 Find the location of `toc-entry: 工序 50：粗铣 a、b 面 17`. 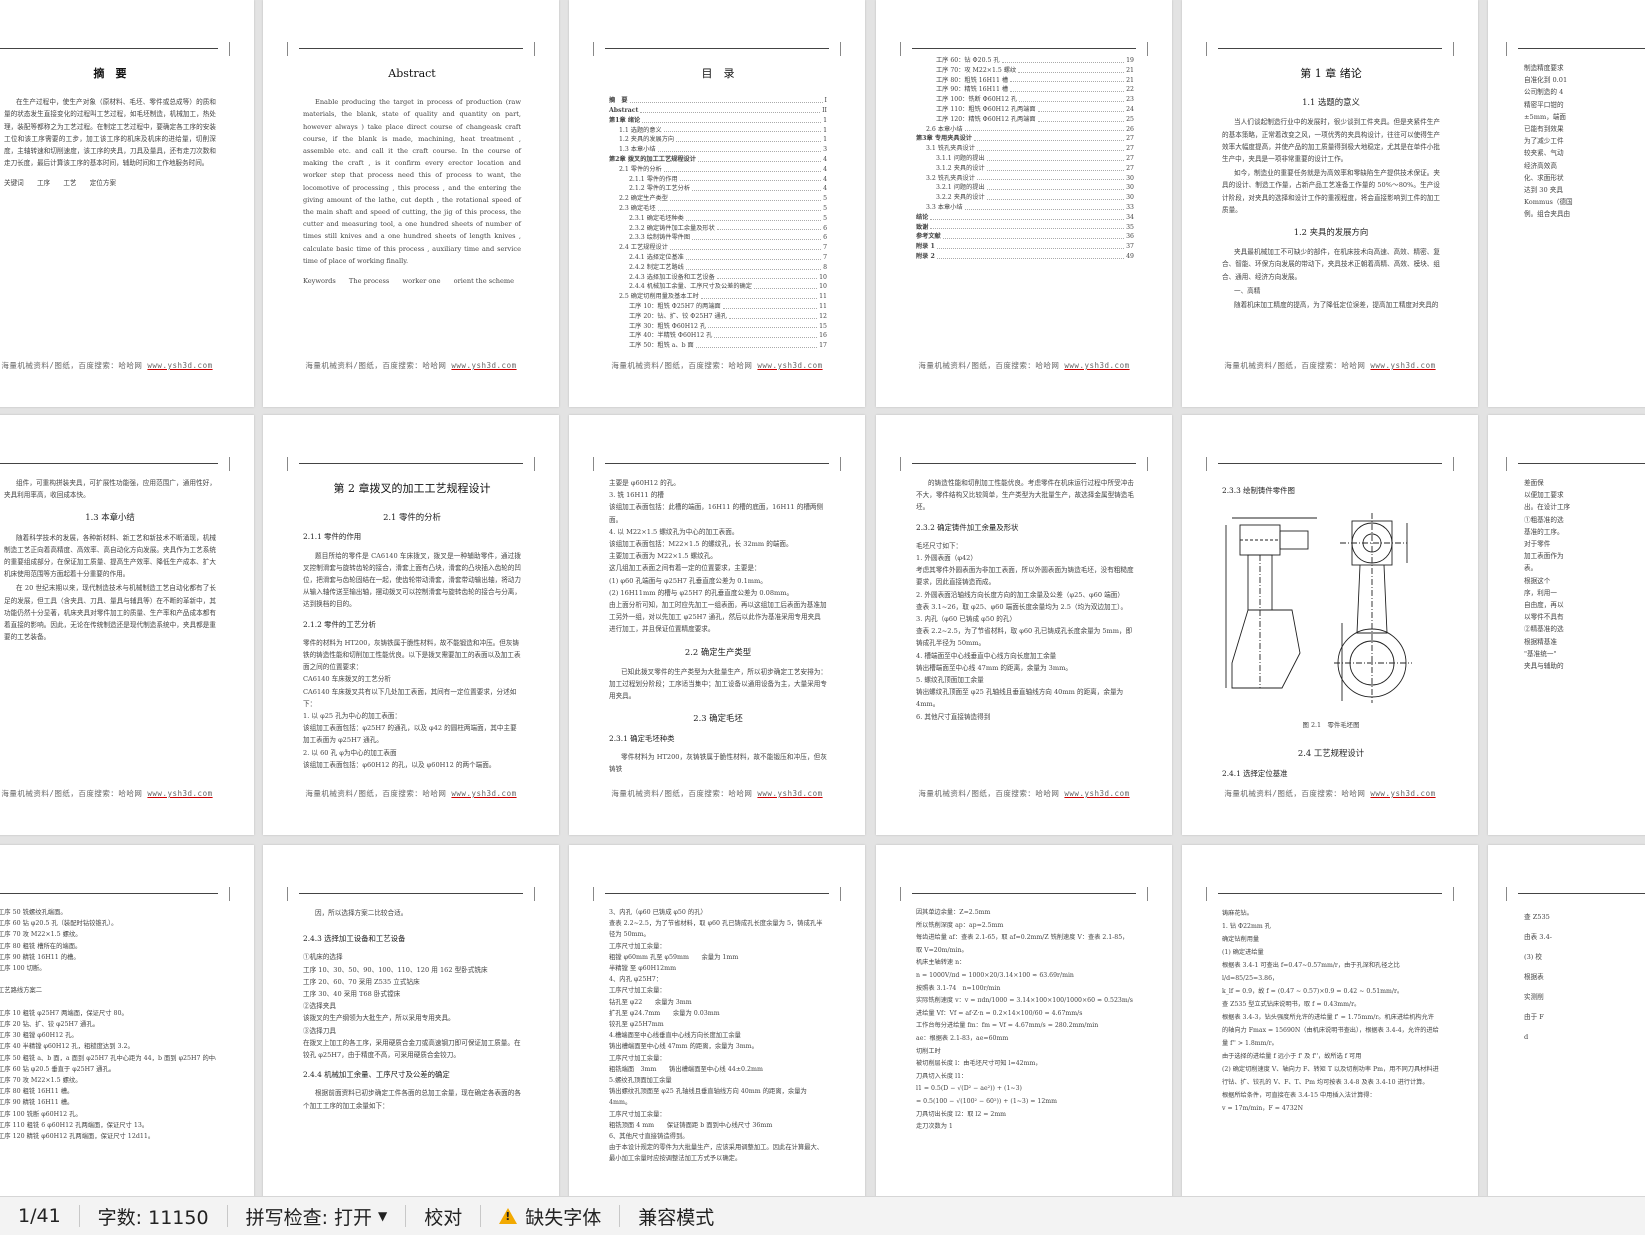

toc-entry: 工序 50：粗铣 a、b 面 17 is located at coordinates (718, 346).